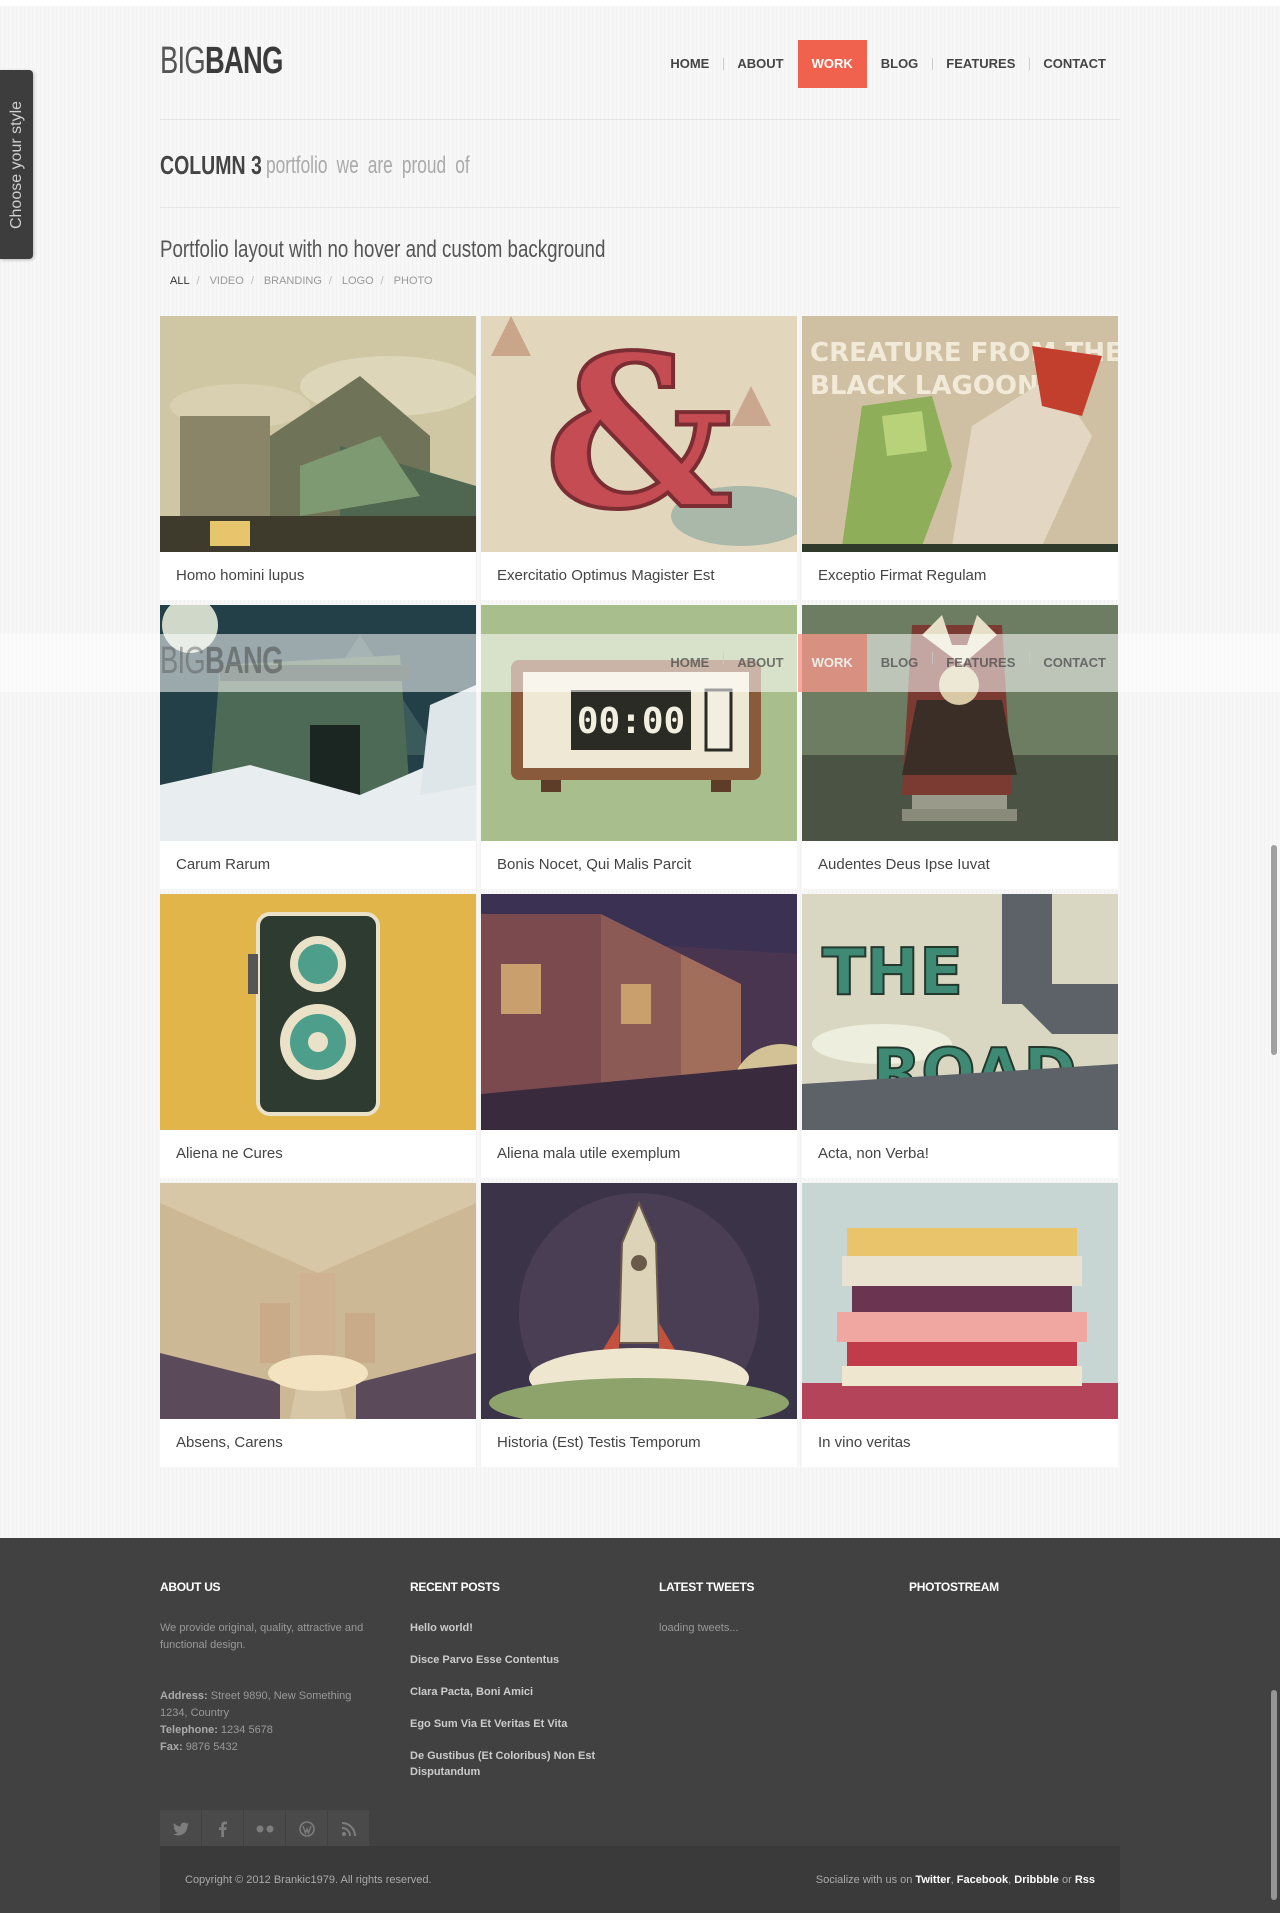 This screenshot has height=1913, width=1280. Describe the element at coordinates (348, 1829) in the screenshot. I see `rss-icon` at that location.